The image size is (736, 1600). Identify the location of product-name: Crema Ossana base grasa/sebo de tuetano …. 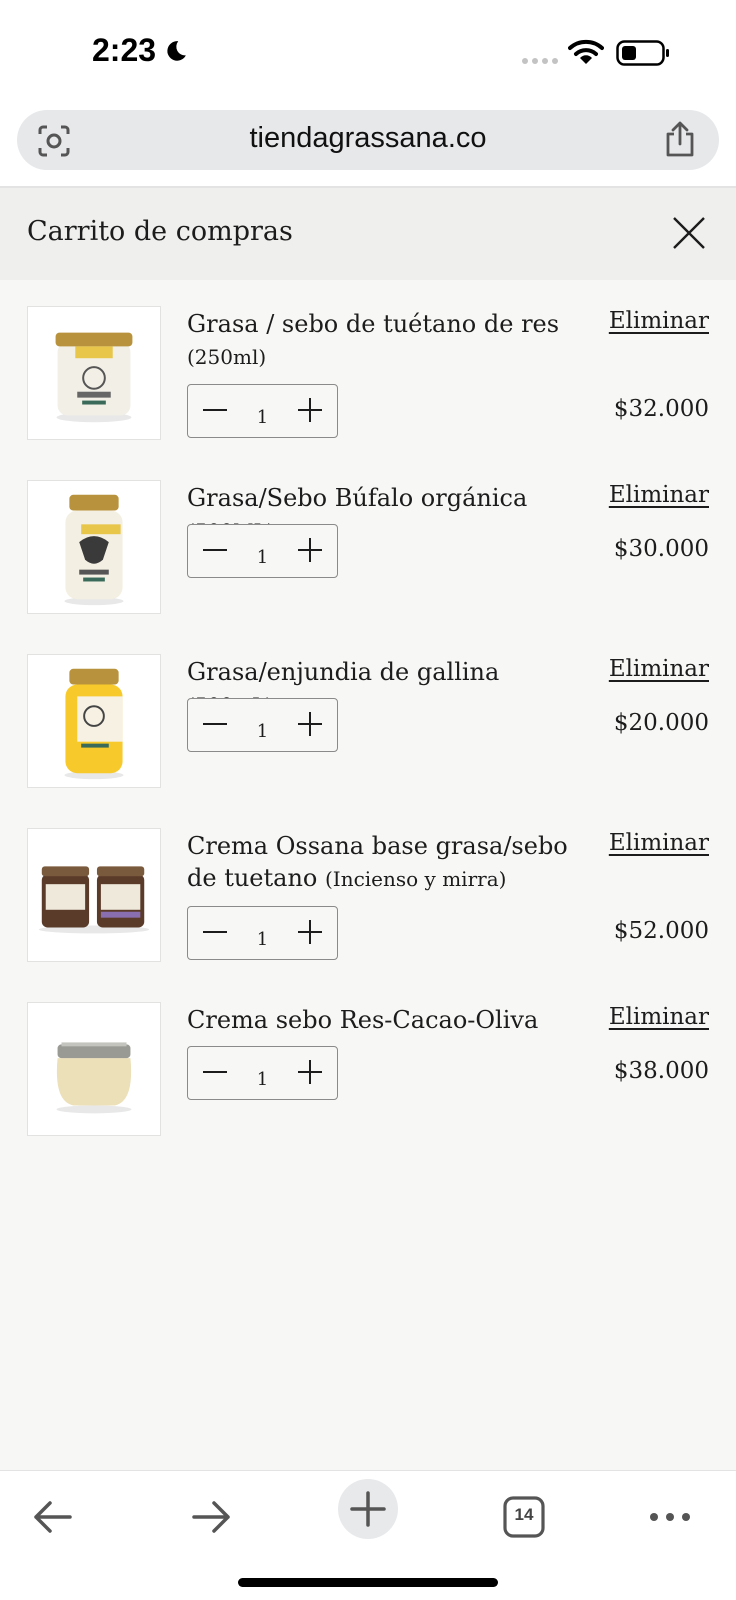
(387, 862).